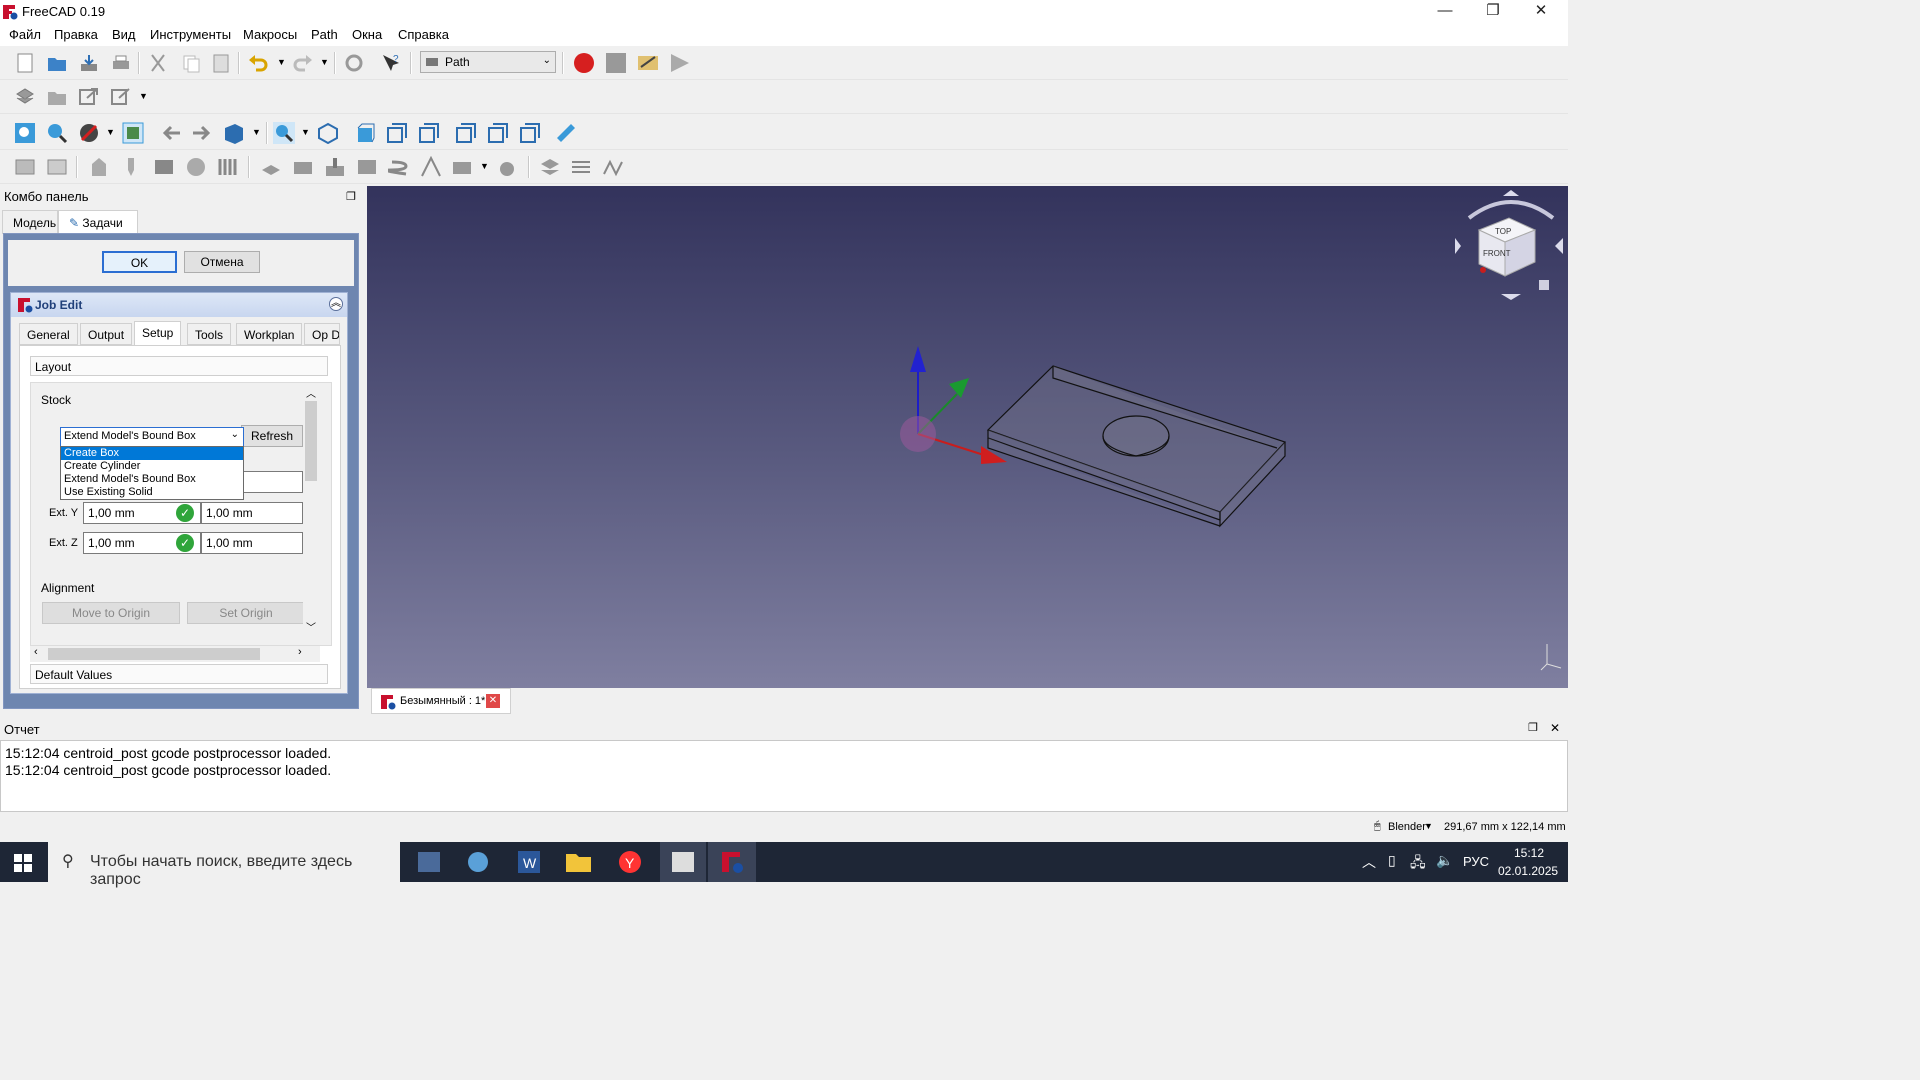  I want to click on slot-icon, so click(613, 167).